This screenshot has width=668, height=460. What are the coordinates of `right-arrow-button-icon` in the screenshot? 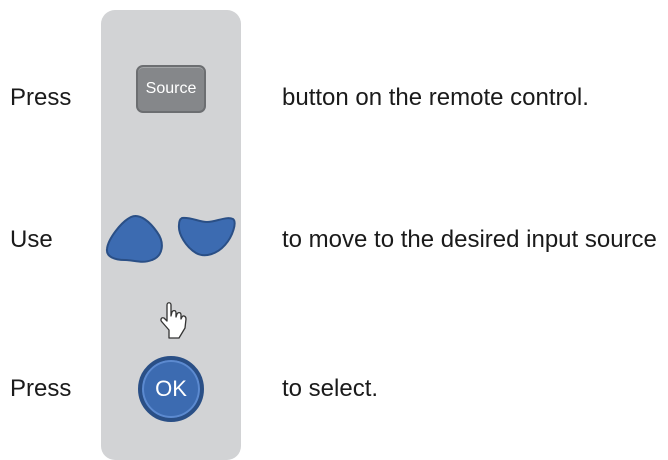 It's located at (207, 236).